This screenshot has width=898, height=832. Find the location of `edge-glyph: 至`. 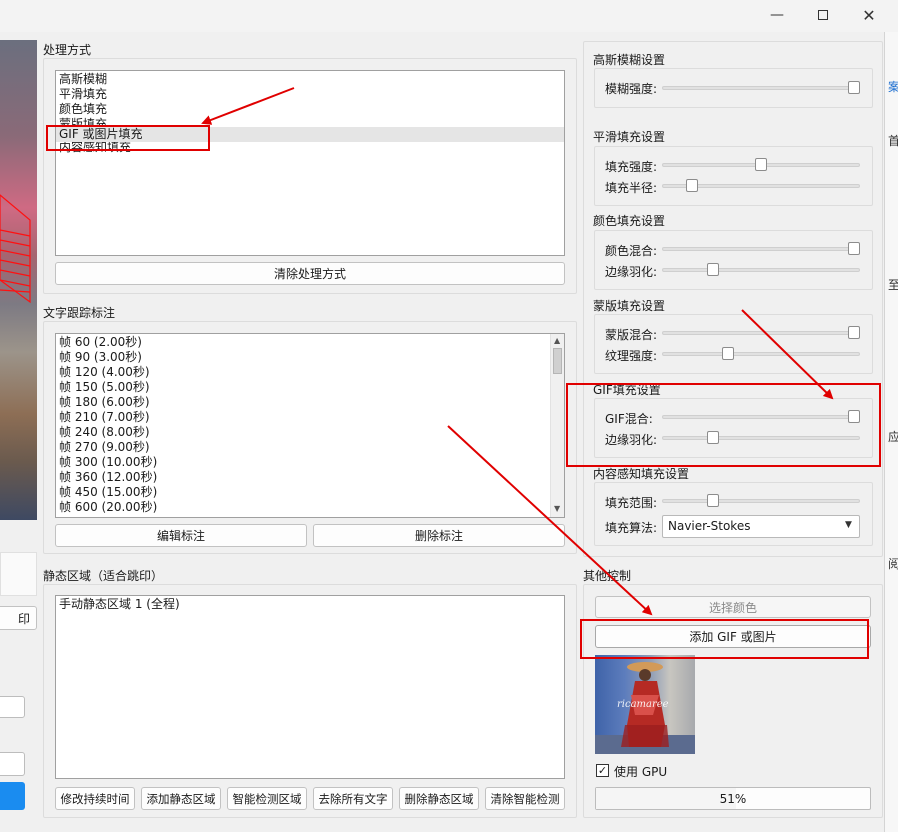

edge-glyph: 至 is located at coordinates (893, 285).